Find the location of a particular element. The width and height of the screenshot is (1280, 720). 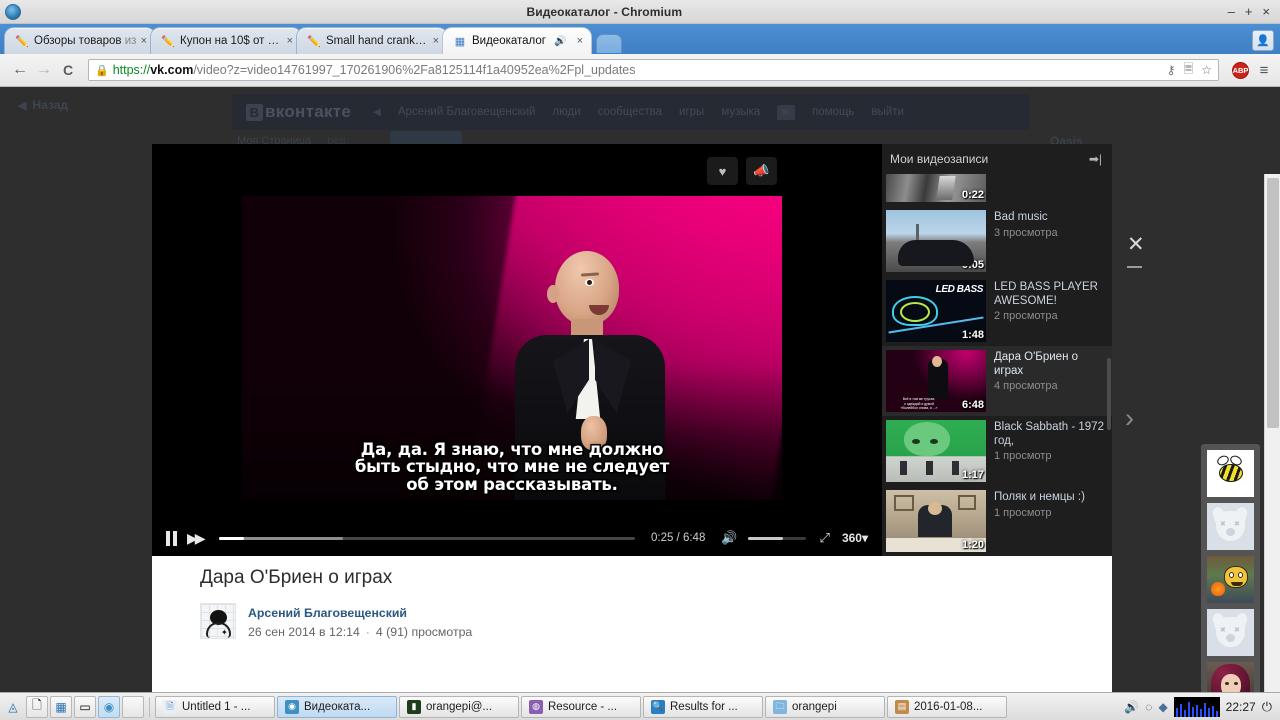

cpu-graph is located at coordinates (1196, 706).